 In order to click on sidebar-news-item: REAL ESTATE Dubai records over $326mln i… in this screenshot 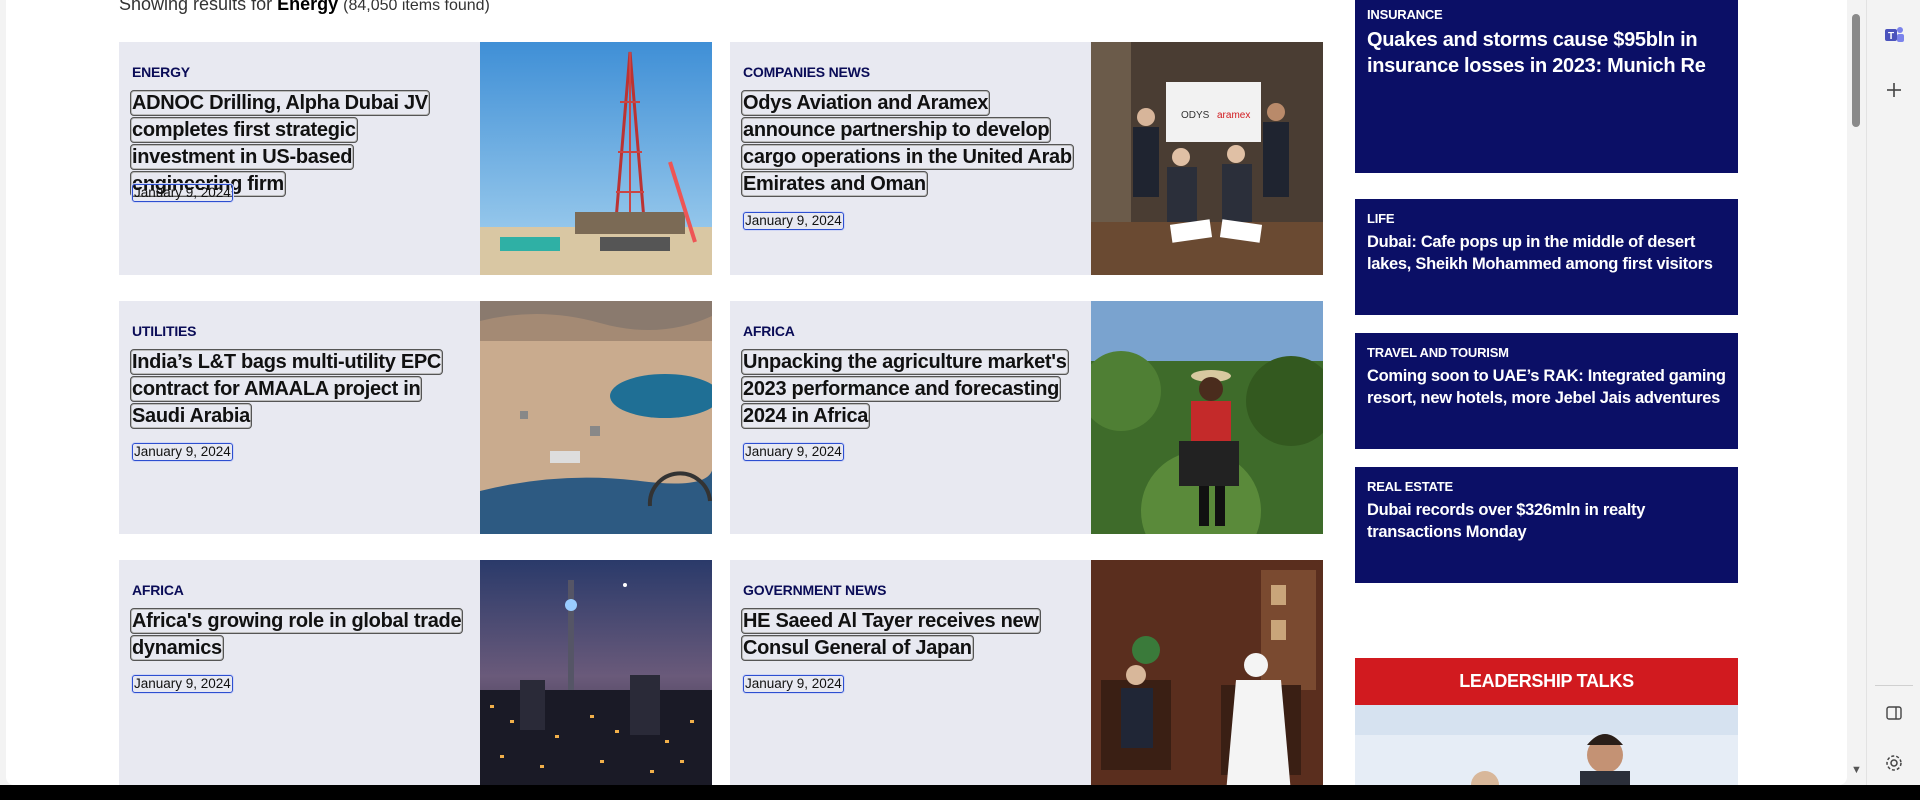, I will do `click(1546, 525)`.